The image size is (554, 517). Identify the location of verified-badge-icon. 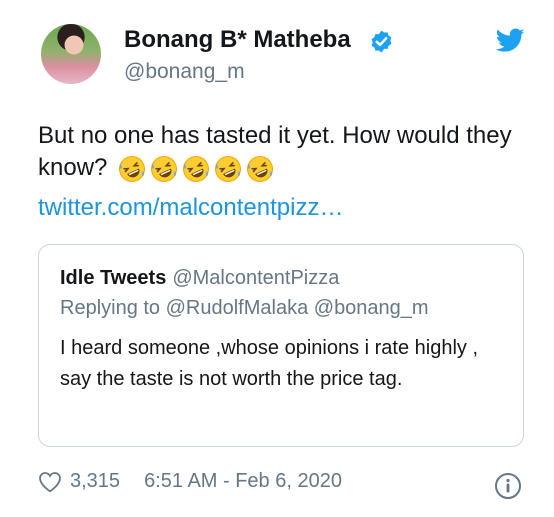
(381, 41).